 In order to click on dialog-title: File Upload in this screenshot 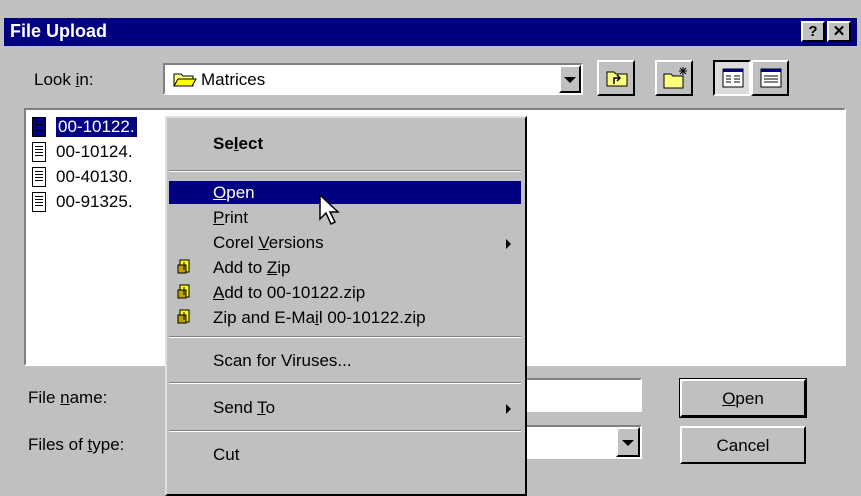, I will do `click(59, 31)`.